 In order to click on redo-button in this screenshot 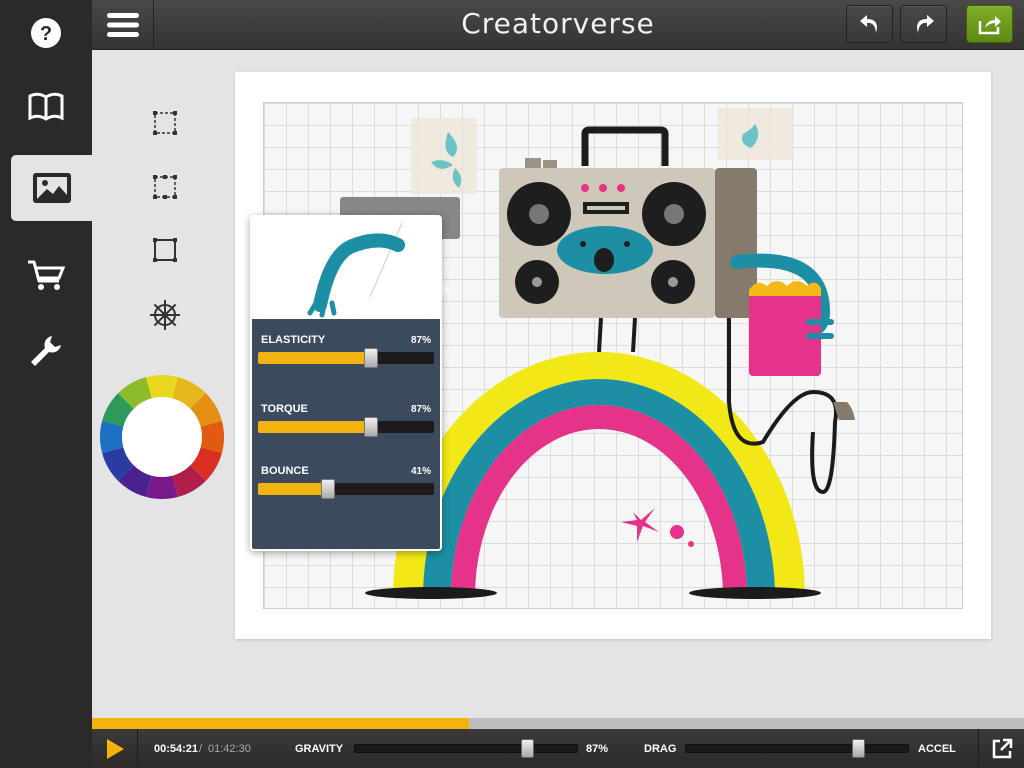, I will do `click(923, 24)`.